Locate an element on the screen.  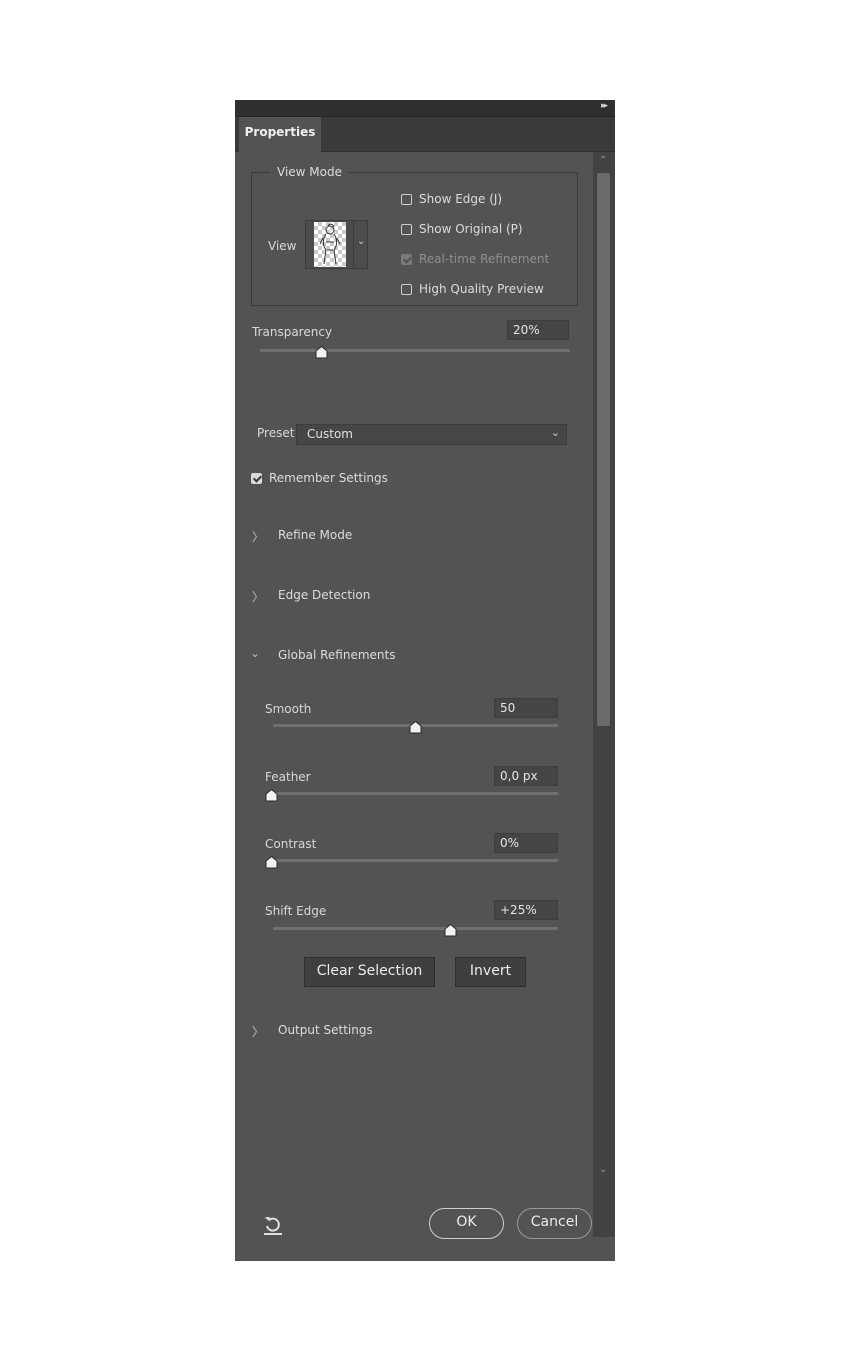
figure-icon is located at coordinates (330, 244).